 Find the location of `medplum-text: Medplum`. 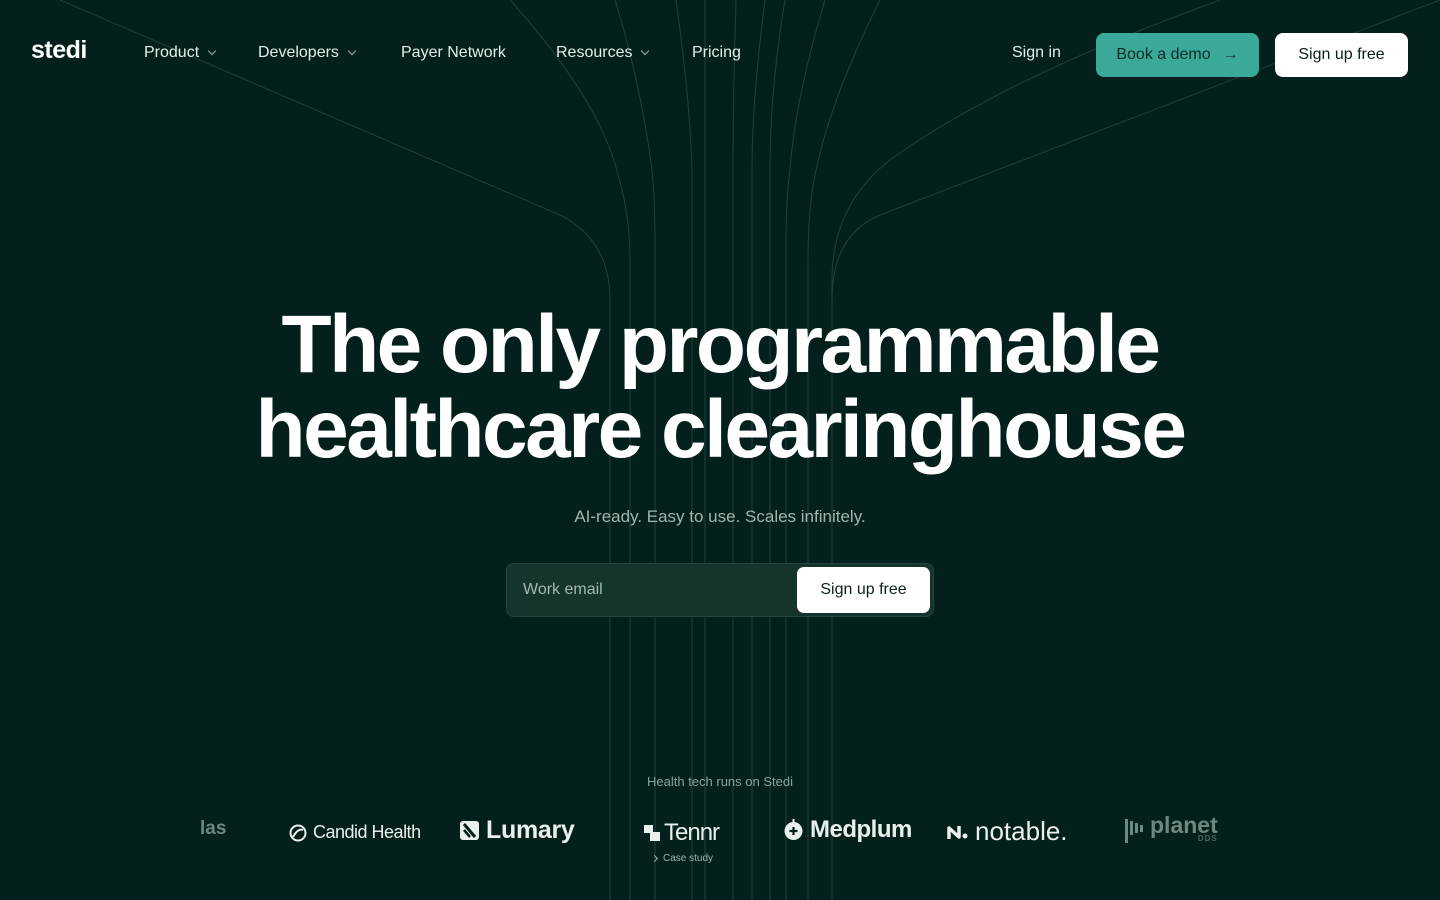

medplum-text: Medplum is located at coordinates (861, 829).